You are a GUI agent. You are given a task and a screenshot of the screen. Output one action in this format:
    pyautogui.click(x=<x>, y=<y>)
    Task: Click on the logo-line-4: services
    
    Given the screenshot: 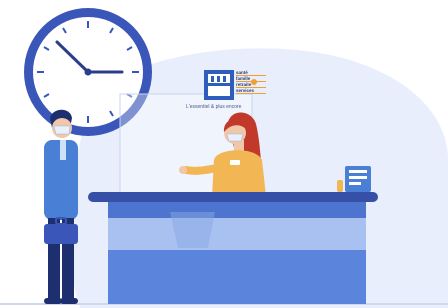 What is the action you would take?
    pyautogui.click(x=251, y=91)
    